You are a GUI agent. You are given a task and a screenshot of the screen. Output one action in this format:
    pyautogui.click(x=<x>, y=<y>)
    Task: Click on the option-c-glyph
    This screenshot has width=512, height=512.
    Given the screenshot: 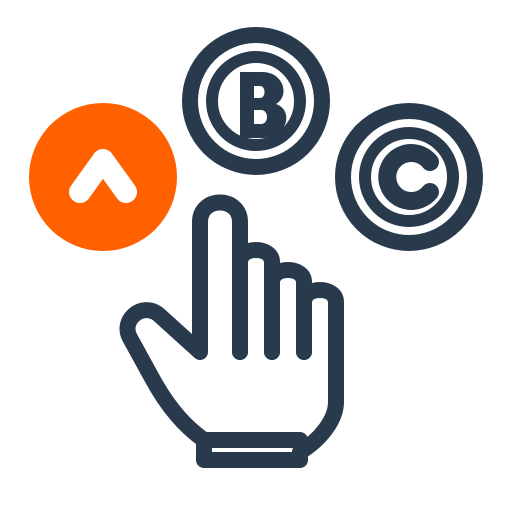 What is the action you would take?
    pyautogui.click(x=408, y=177)
    